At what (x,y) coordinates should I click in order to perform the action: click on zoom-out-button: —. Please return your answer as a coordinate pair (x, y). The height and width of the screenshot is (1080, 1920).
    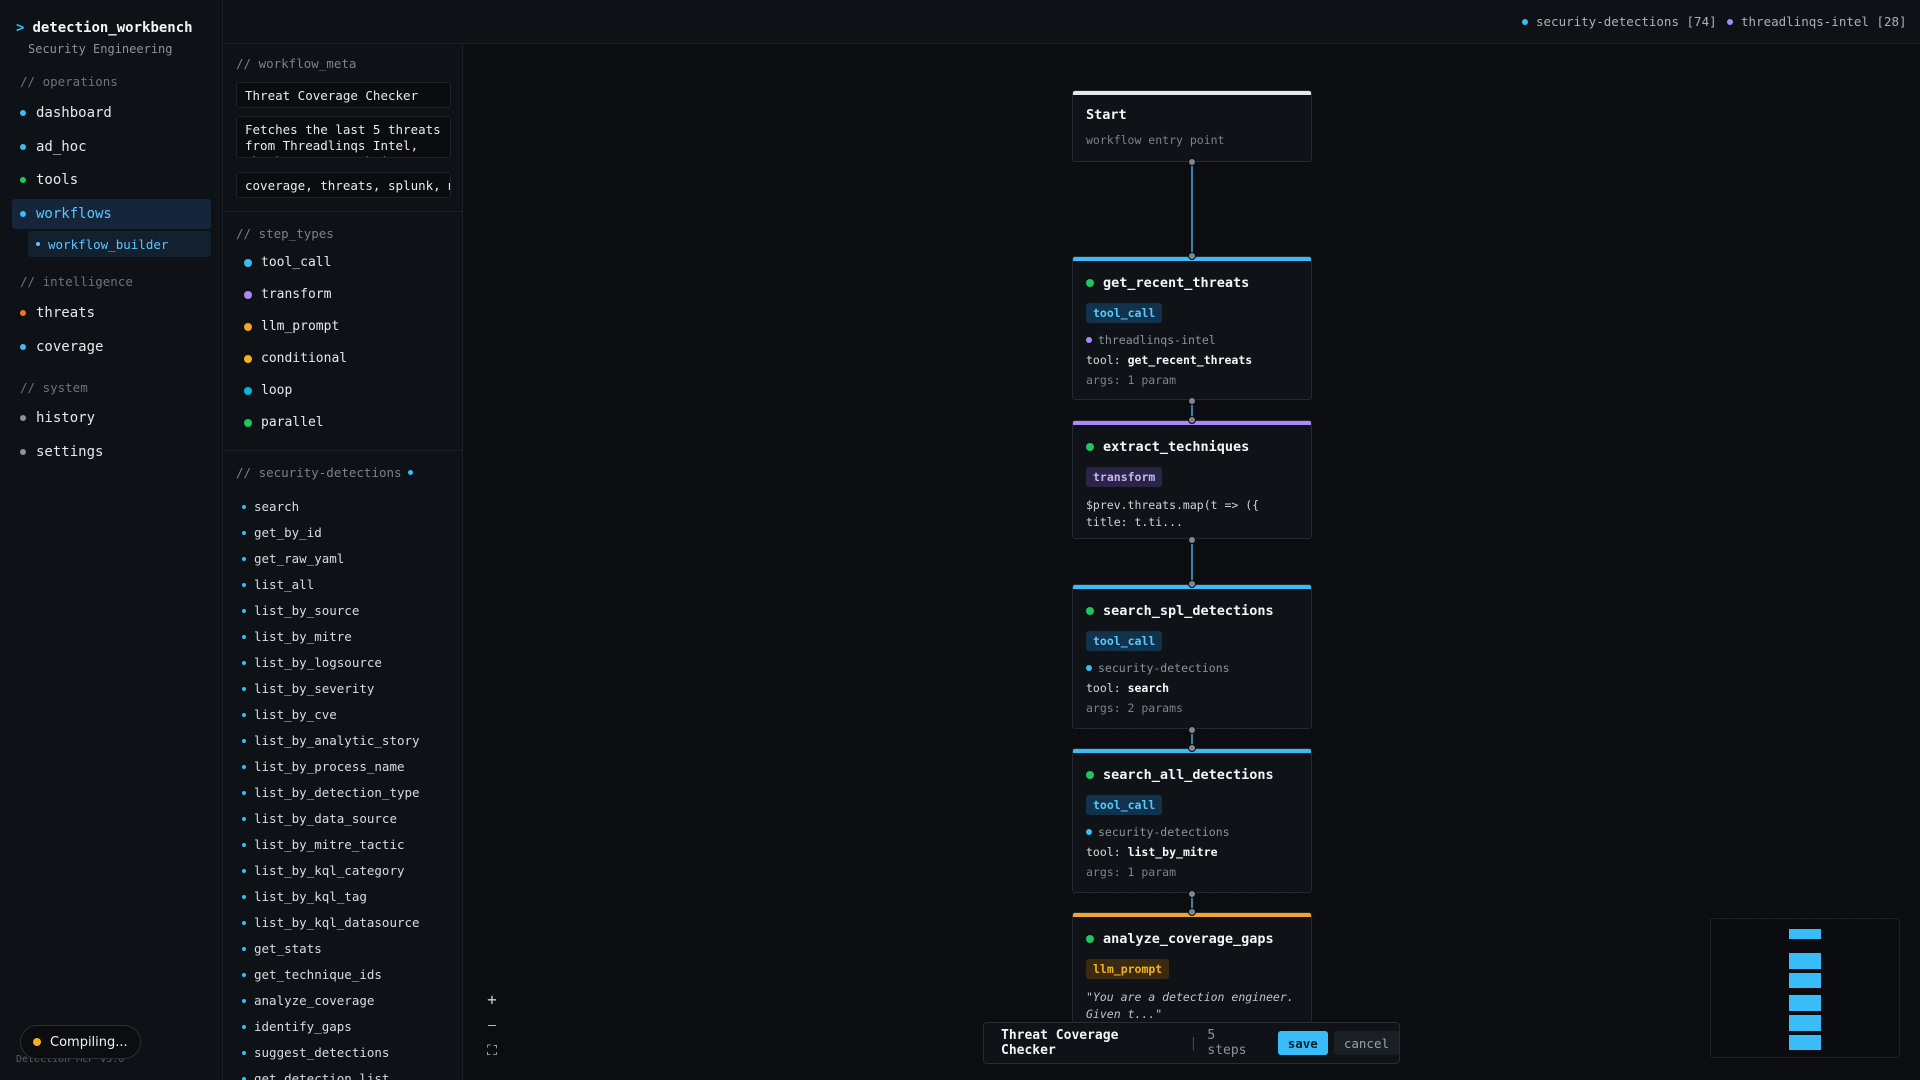
    Looking at the image, I should click on (492, 1025).